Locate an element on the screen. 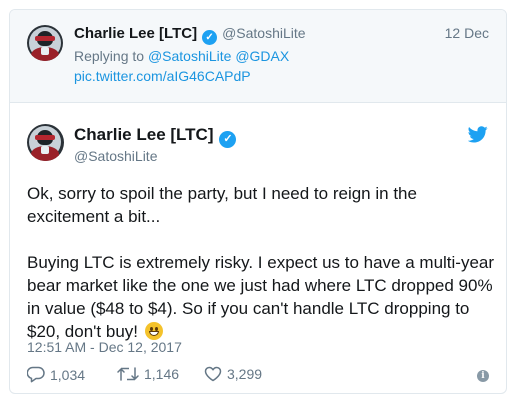 This screenshot has height=400, width=516. retweet-icon is located at coordinates (128, 374).